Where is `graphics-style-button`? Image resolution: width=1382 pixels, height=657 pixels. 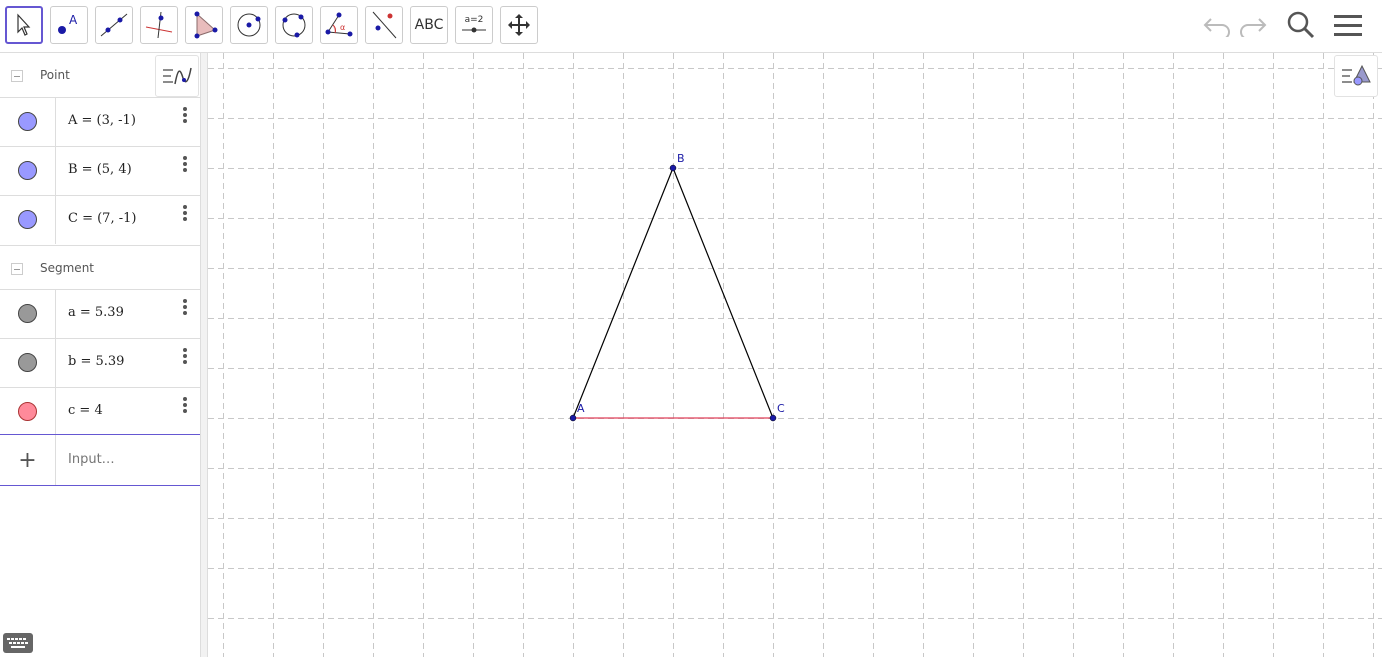 graphics-style-button is located at coordinates (1356, 76).